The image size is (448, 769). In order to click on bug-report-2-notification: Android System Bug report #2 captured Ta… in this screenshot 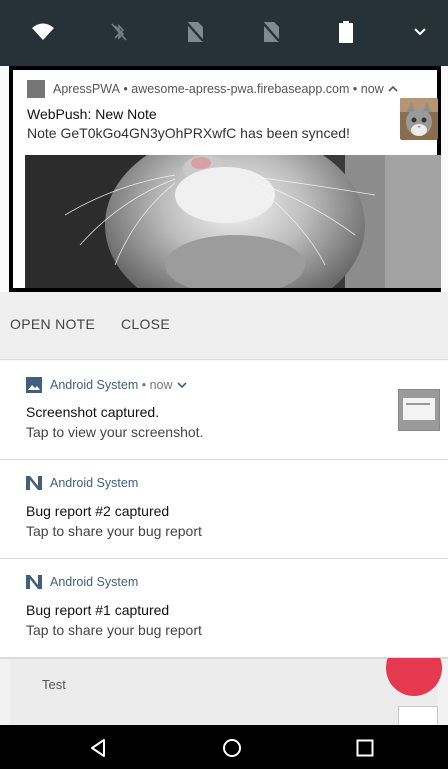, I will do `click(224, 509)`.